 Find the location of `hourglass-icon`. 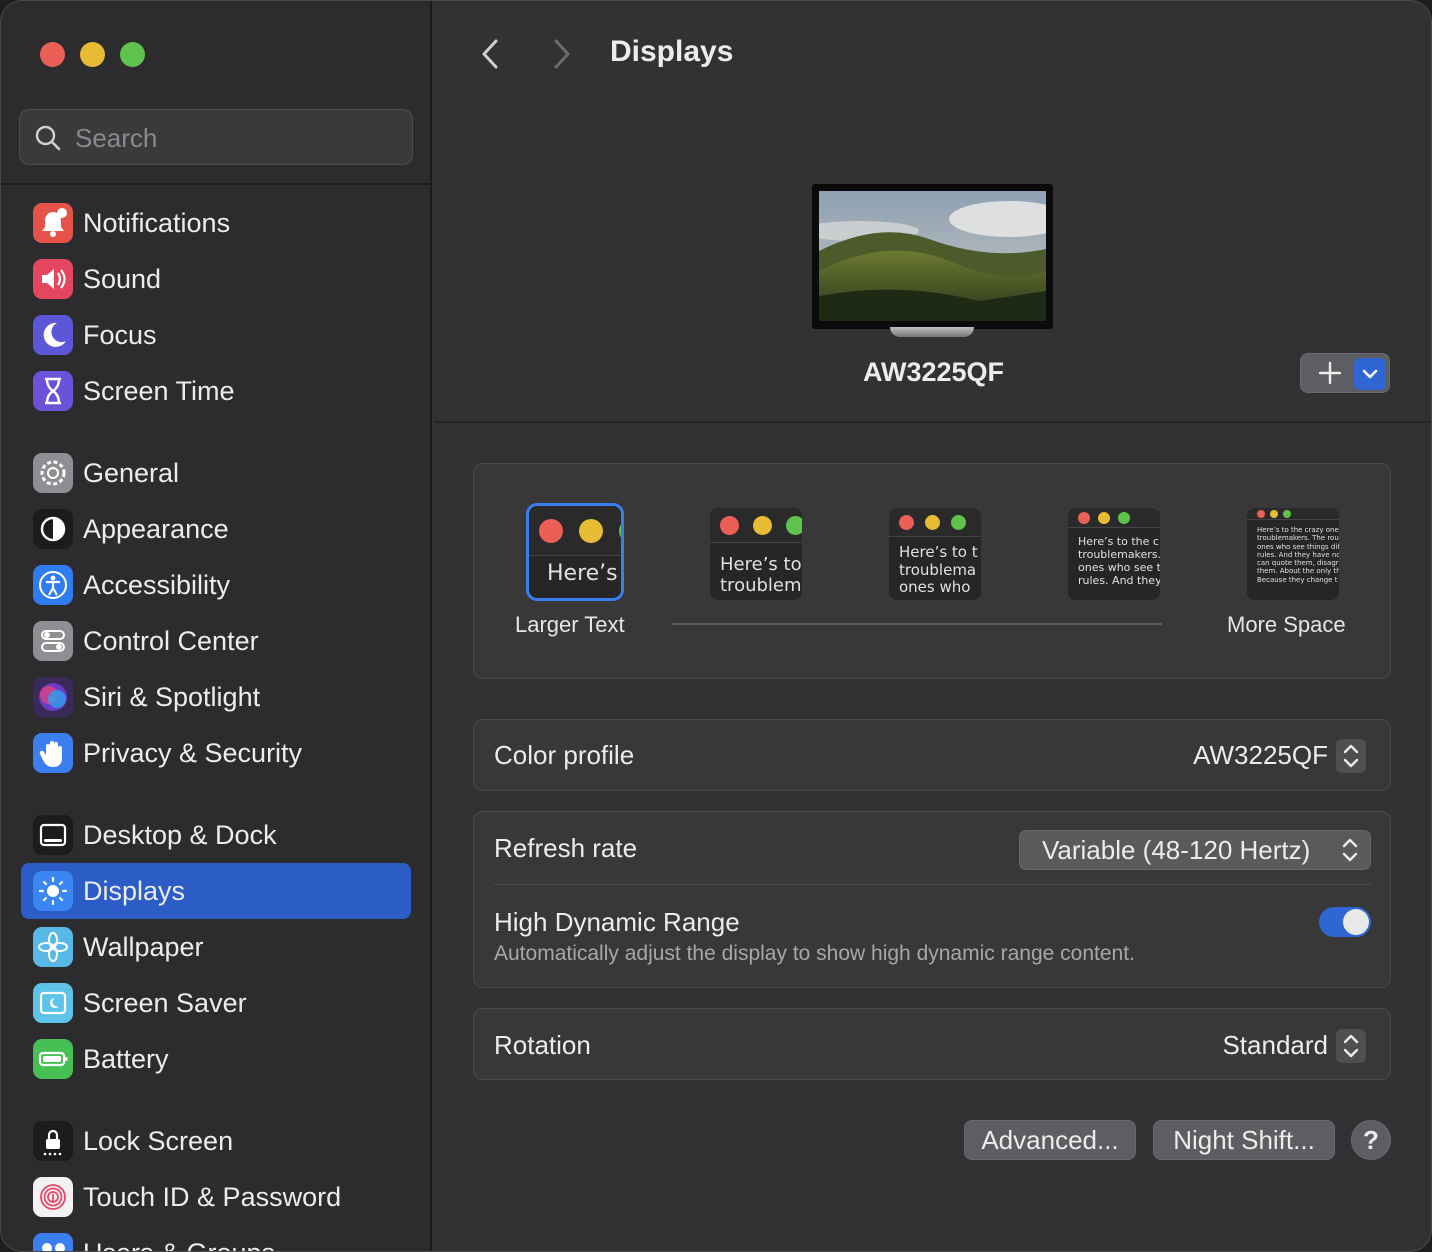

hourglass-icon is located at coordinates (53, 391).